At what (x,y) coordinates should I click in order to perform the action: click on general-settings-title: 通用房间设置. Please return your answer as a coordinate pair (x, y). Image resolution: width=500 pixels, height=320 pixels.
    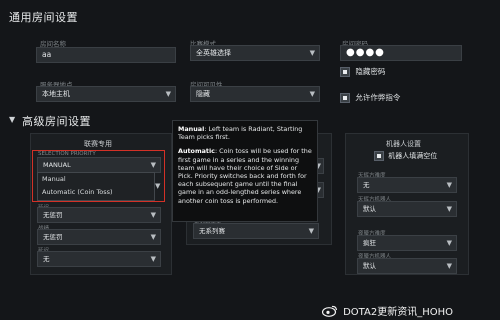
    Looking at the image, I should click on (43, 17).